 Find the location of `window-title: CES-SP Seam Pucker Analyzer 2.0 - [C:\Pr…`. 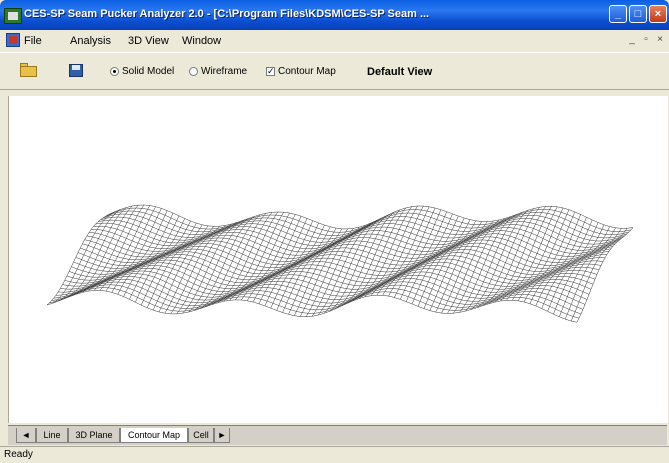

window-title: CES-SP Seam Pucker Analyzer 2.0 - [C:\Pr… is located at coordinates (227, 14).